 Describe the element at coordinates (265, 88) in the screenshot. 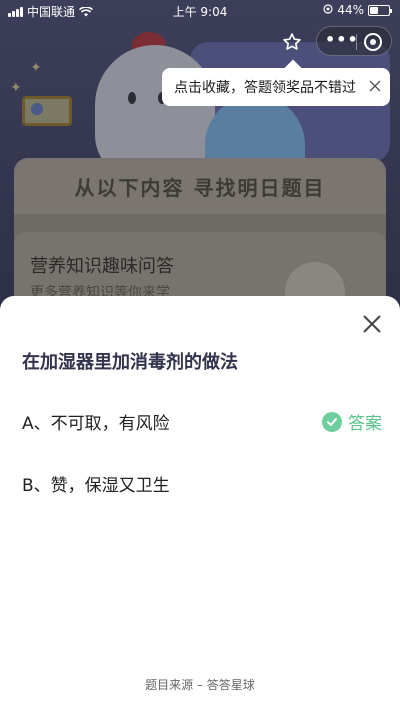

I see `tooltip-text: 点击收藏，答题领奖品不错过` at that location.